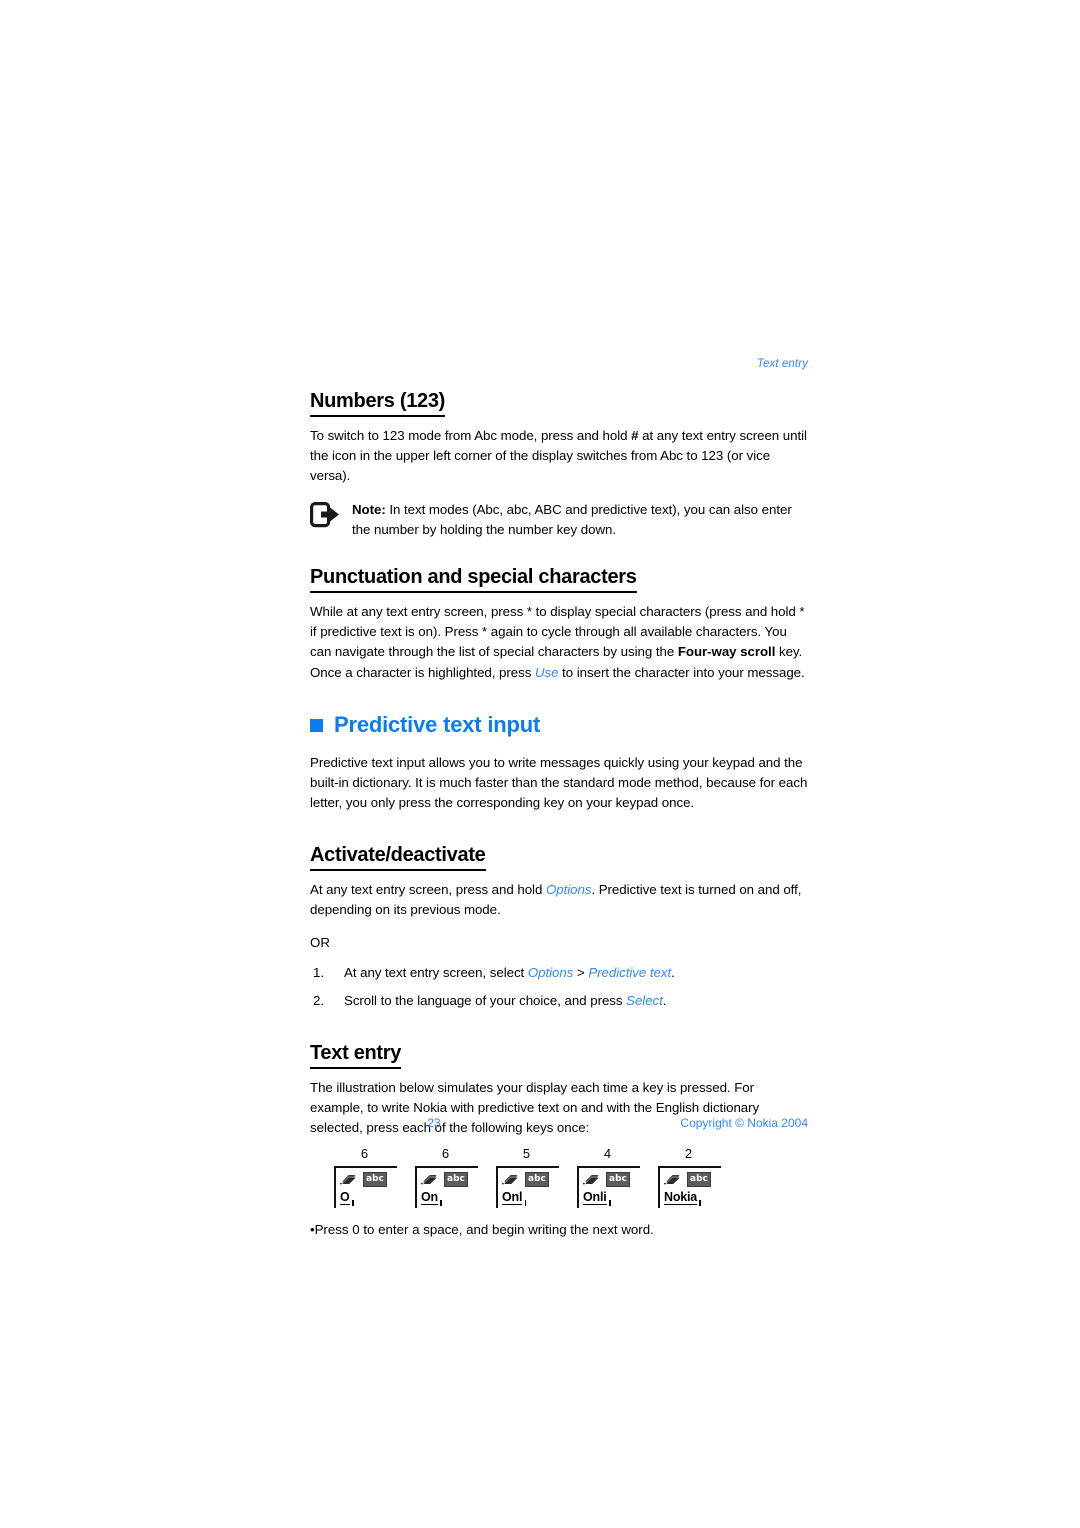 This screenshot has width=1080, height=1528. I want to click on step1-part2: >, so click(581, 973).